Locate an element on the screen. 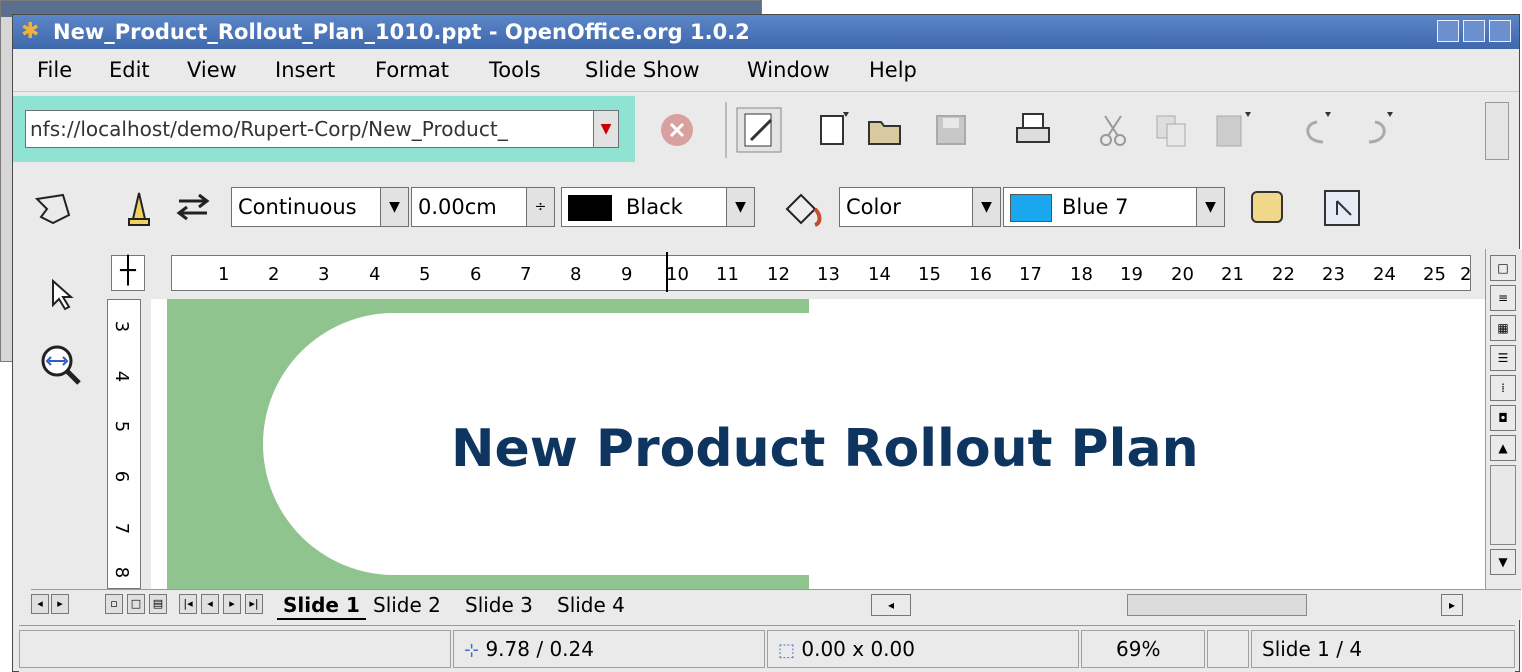  menu-format: Format is located at coordinates (412, 70).